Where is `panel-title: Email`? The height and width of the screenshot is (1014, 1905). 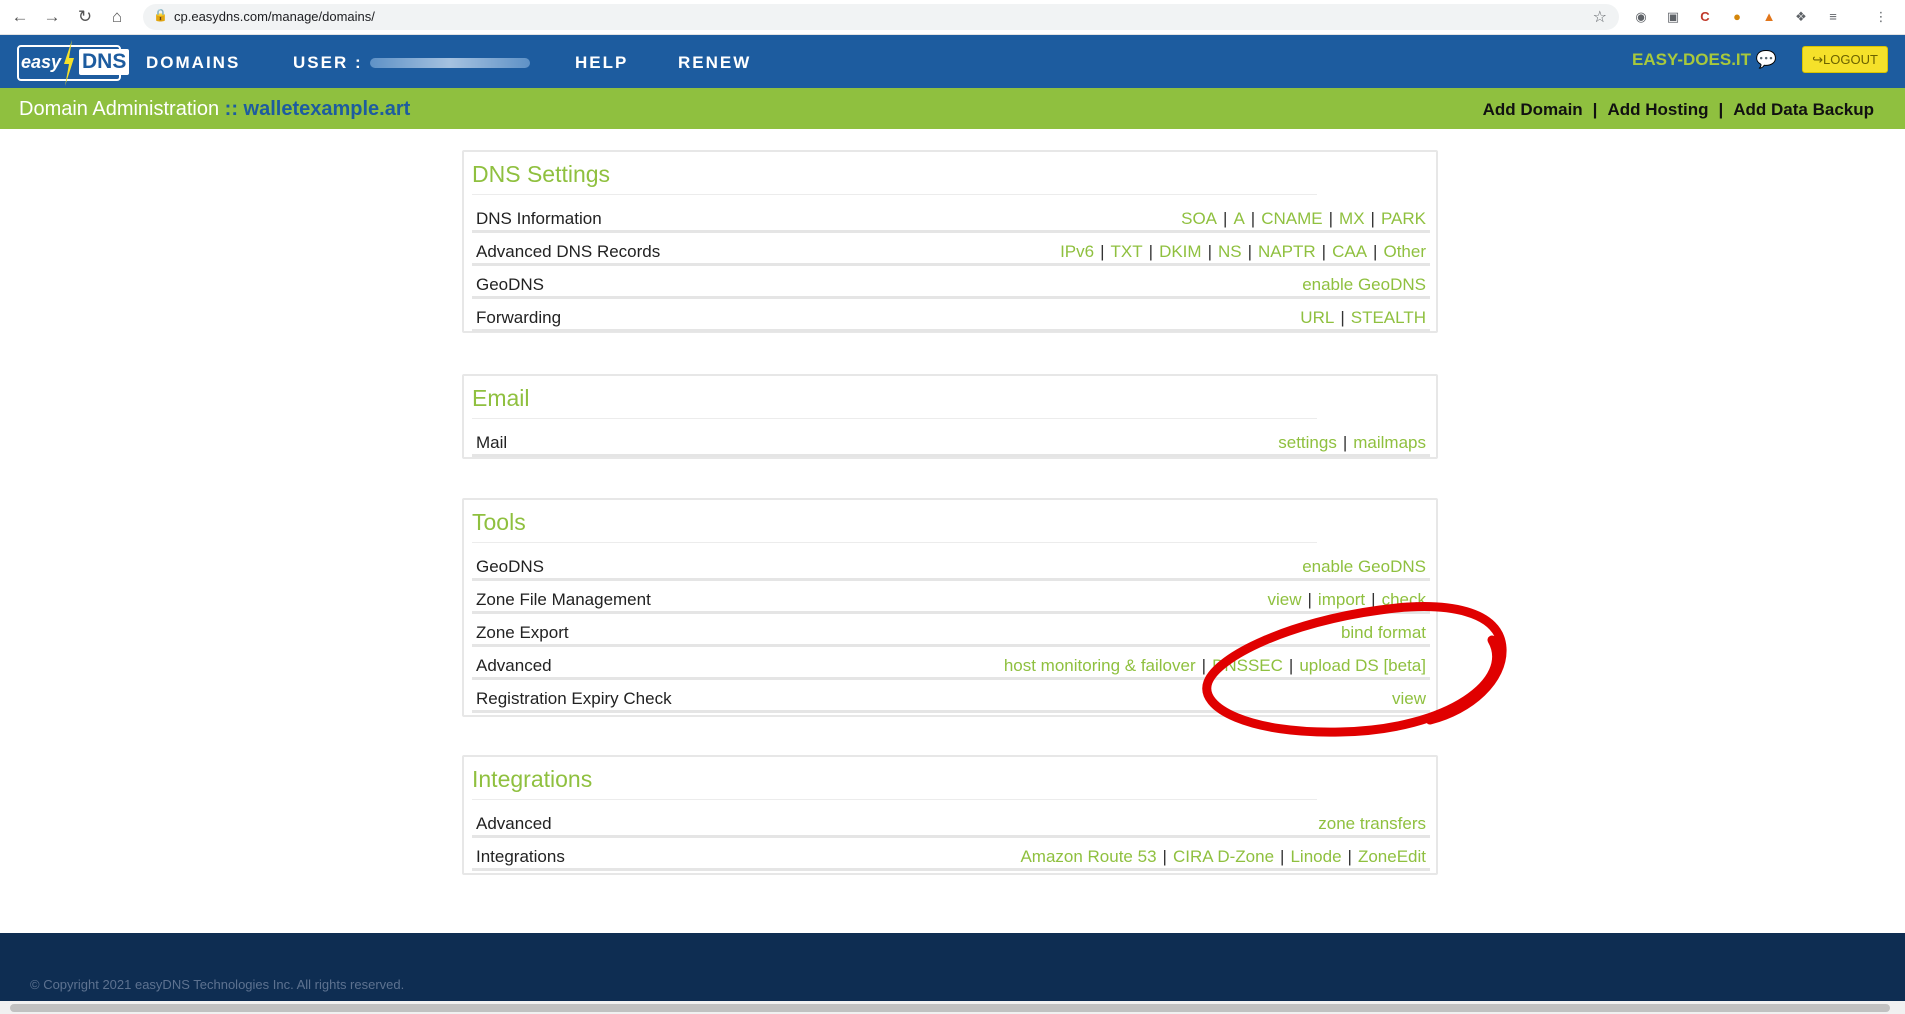 panel-title: Email is located at coordinates (501, 398).